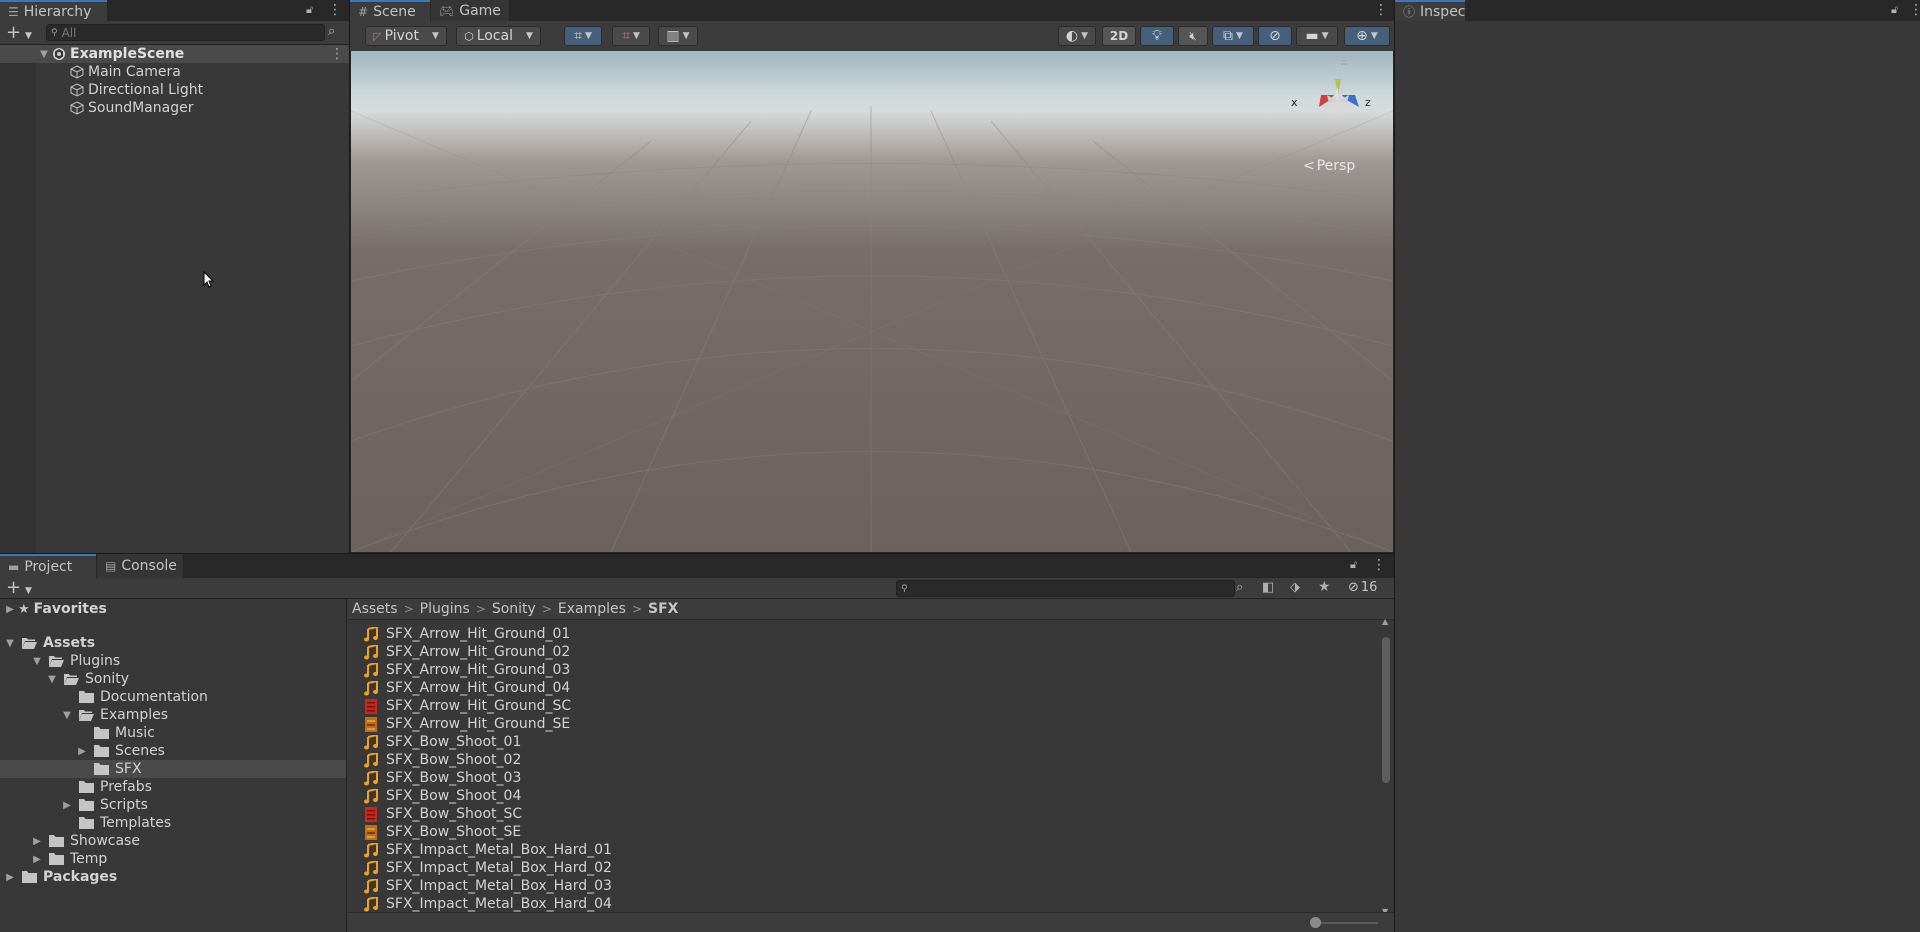  Describe the element at coordinates (128, 769) in the screenshot. I see `folder-label: SFX` at that location.